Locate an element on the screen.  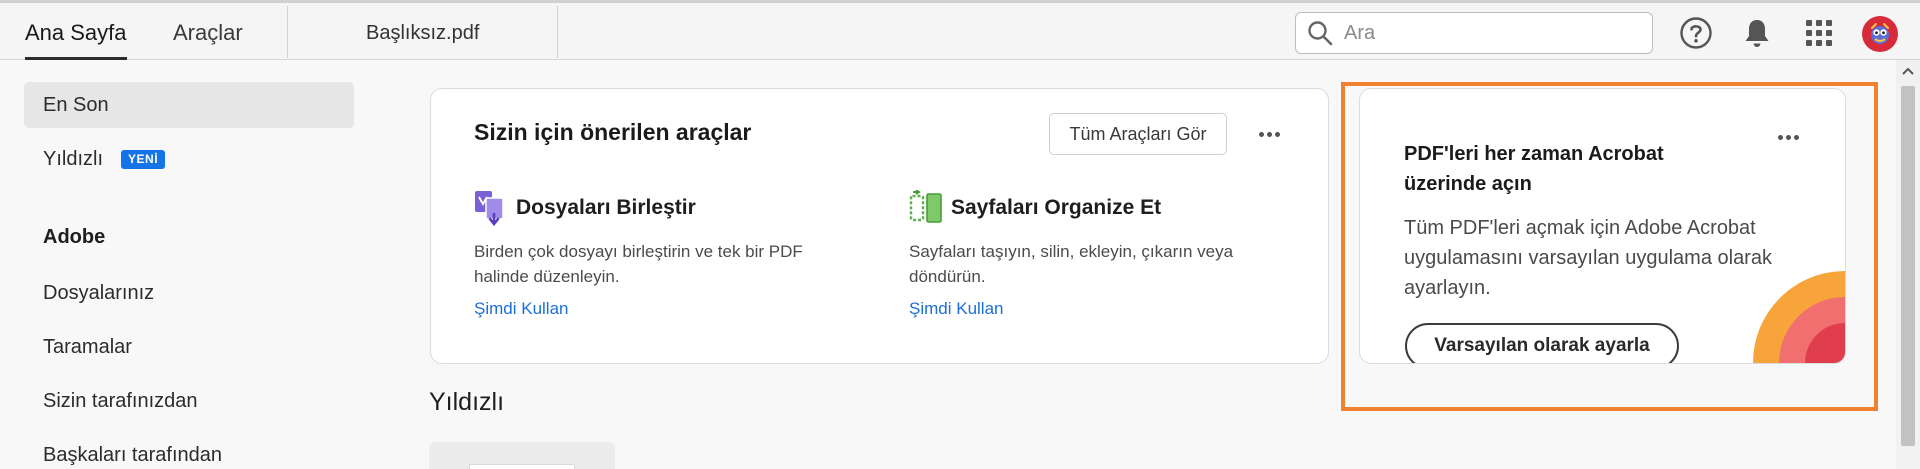
sidebar-item-shared-by-others: Başkaları tarafından is located at coordinates (189, 450).